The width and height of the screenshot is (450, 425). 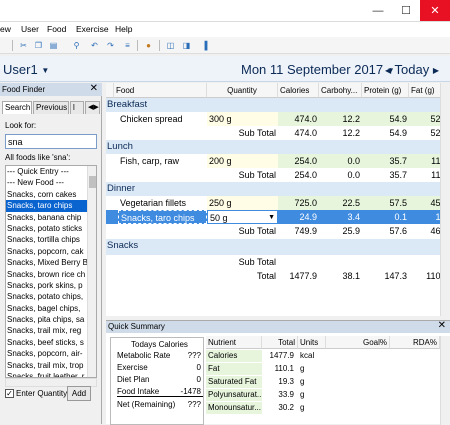 What do you see at coordinates (51, 319) in the screenshot?
I see `list-item: Snacks, pita chips, sa` at bounding box center [51, 319].